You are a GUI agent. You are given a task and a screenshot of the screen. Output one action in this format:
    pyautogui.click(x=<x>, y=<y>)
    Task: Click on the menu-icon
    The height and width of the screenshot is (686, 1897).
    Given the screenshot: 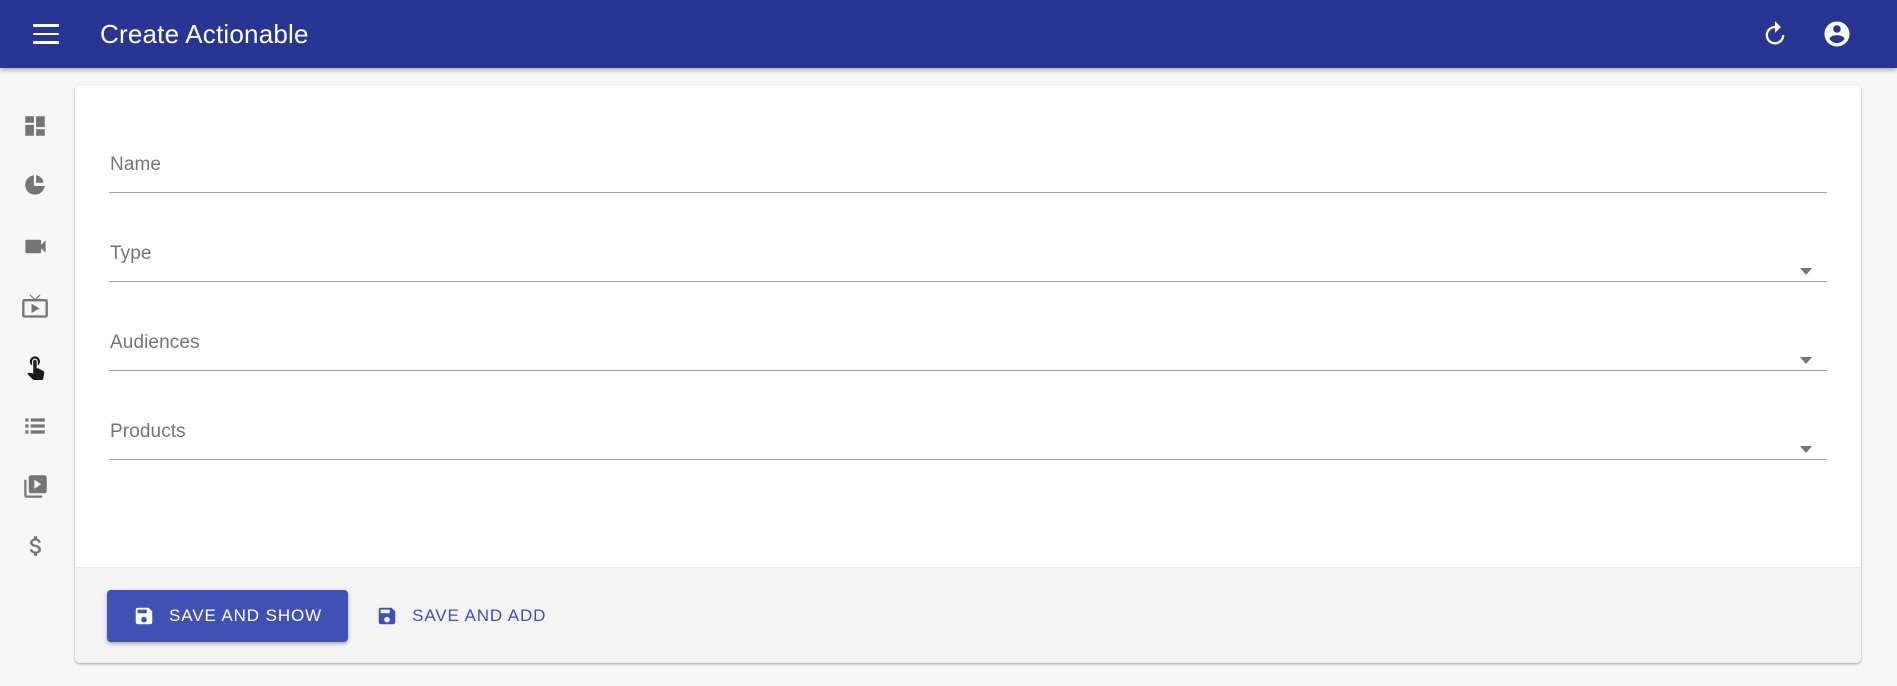 What is the action you would take?
    pyautogui.click(x=46, y=34)
    